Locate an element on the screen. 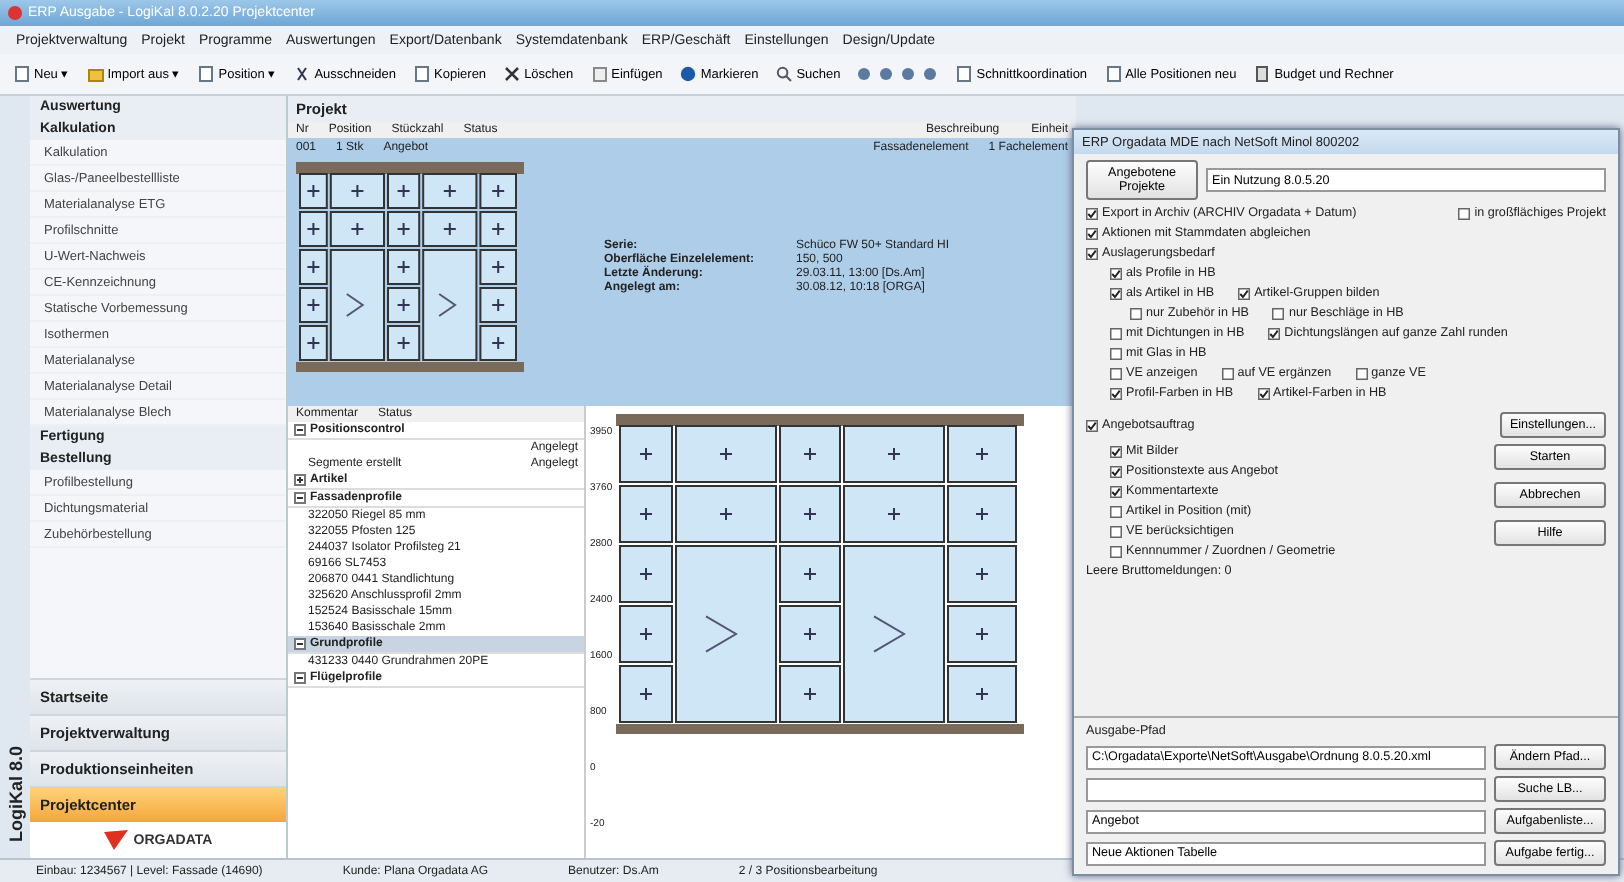 Image resolution: width=1624 pixels, height=882 pixels. expand-icon is located at coordinates (300, 480).